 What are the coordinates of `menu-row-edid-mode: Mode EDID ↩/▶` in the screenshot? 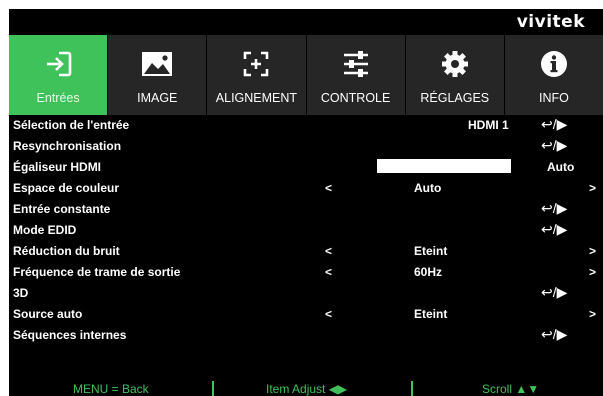 It's located at (306, 230).